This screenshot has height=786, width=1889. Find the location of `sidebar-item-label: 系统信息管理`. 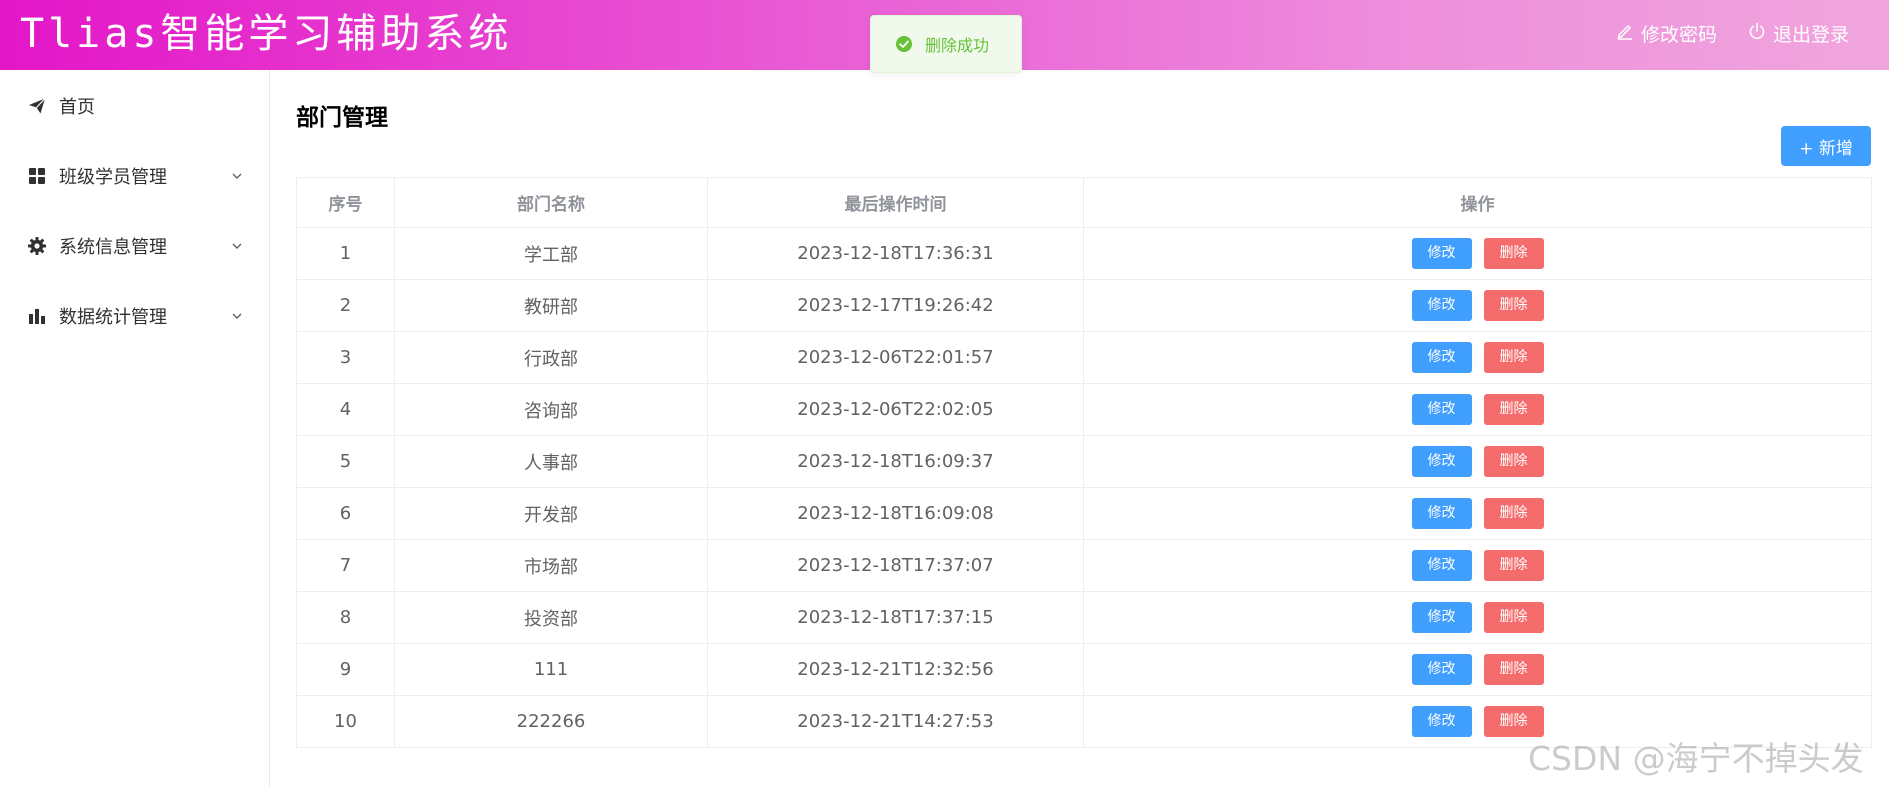

sidebar-item-label: 系统信息管理 is located at coordinates (113, 247).